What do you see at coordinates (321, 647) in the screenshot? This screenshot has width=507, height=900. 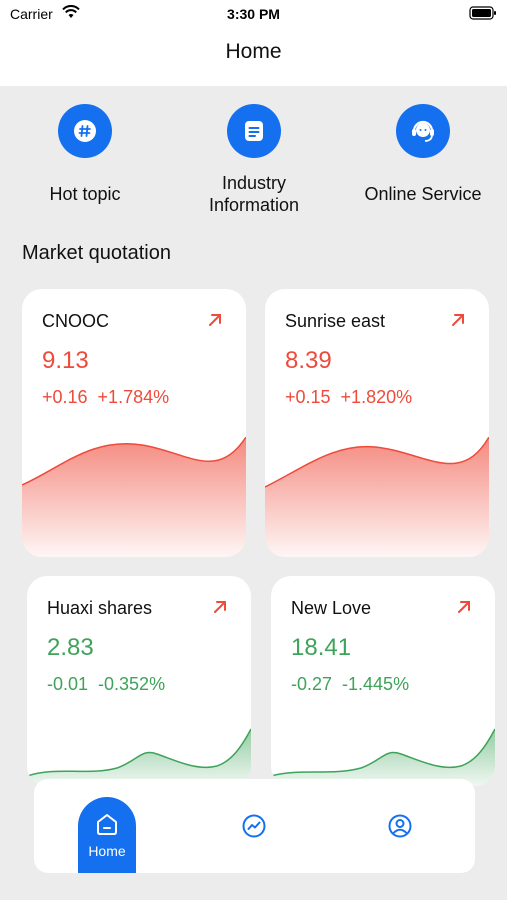 I see `stock-price: 18.41` at bounding box center [321, 647].